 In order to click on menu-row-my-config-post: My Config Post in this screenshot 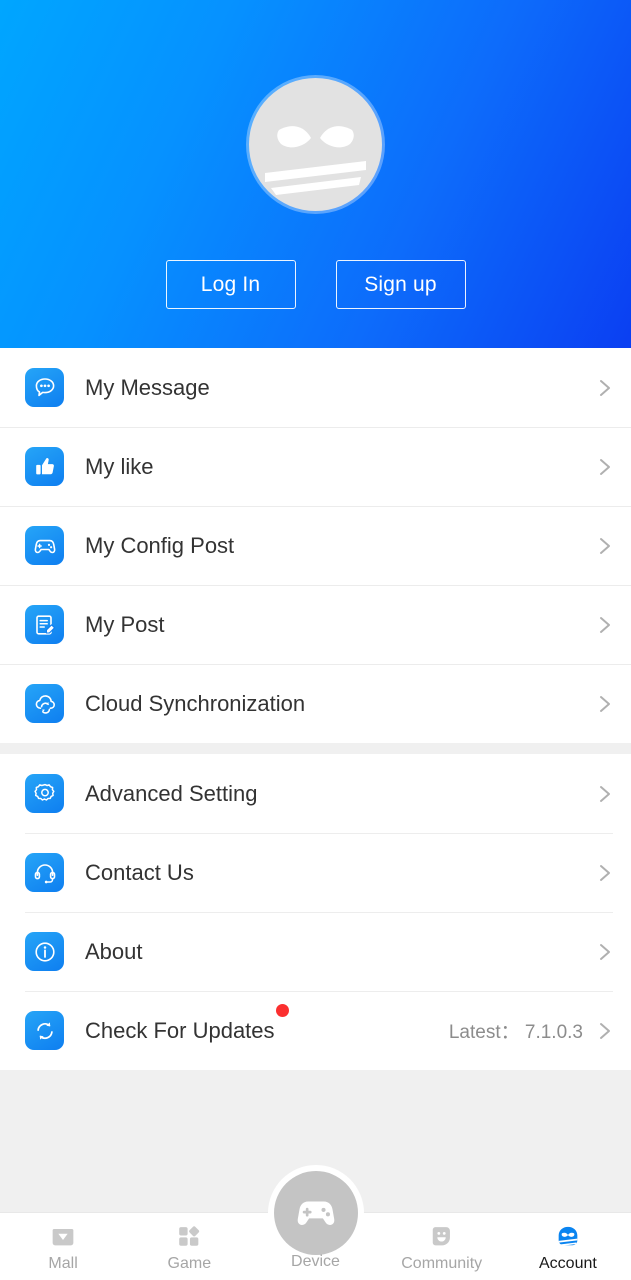, I will do `click(315, 545)`.